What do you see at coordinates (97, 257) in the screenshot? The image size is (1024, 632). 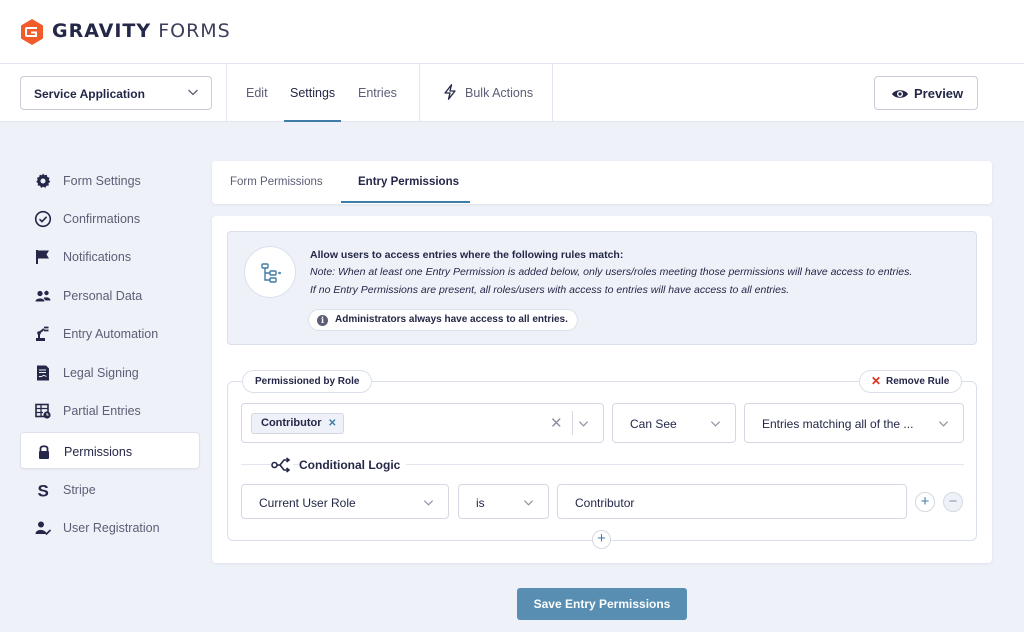 I see `sidebar-item-label: Notifications` at bounding box center [97, 257].